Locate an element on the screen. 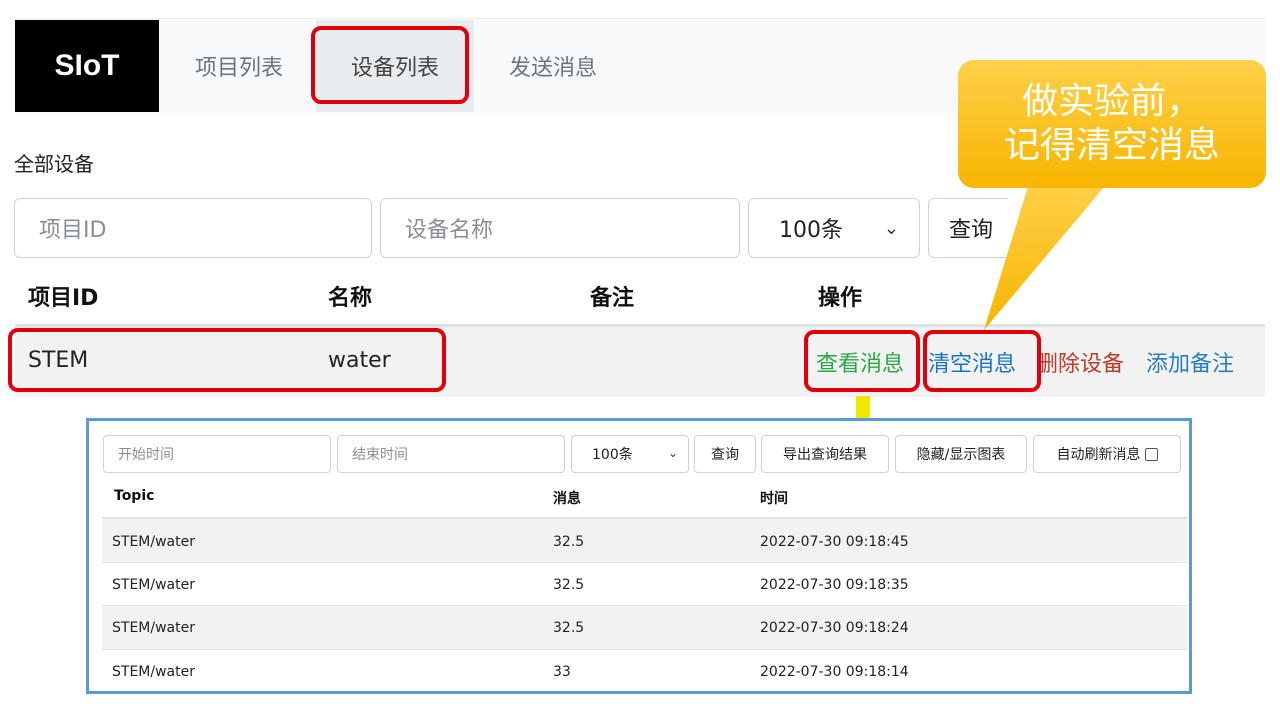 The height and width of the screenshot is (720, 1280). cell-message: 33 is located at coordinates (562, 672).